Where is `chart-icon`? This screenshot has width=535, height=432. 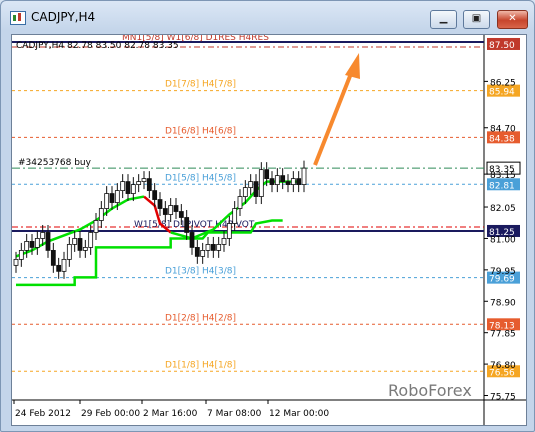 chart-icon is located at coordinates (18, 18).